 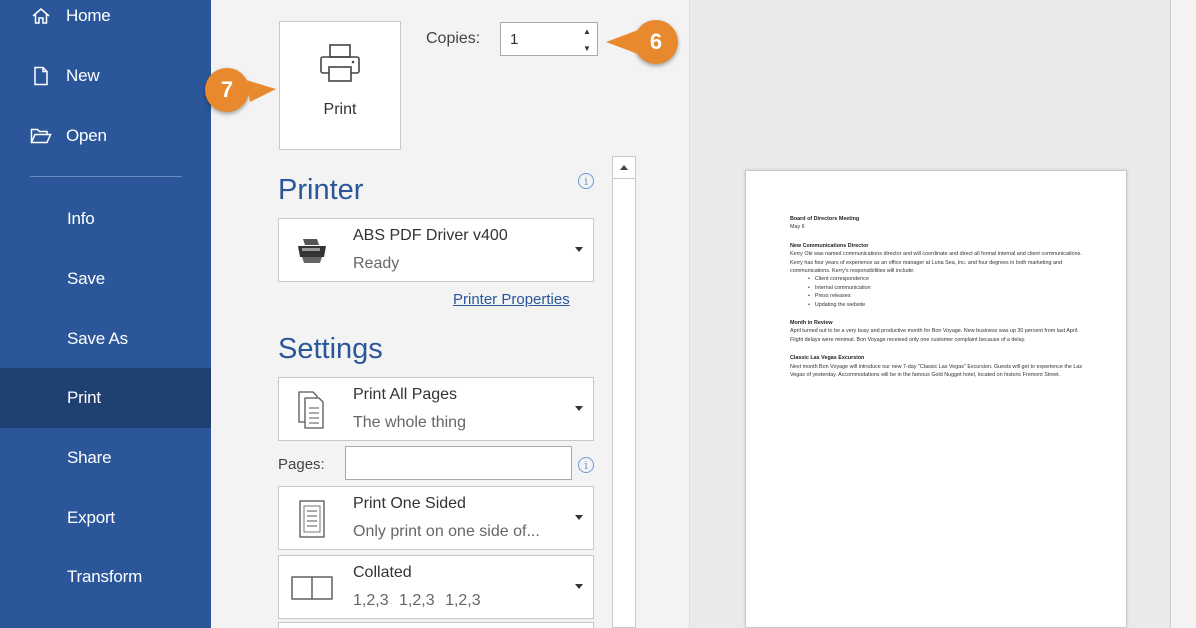 I want to click on printer-status: Ready, so click(x=376, y=263).